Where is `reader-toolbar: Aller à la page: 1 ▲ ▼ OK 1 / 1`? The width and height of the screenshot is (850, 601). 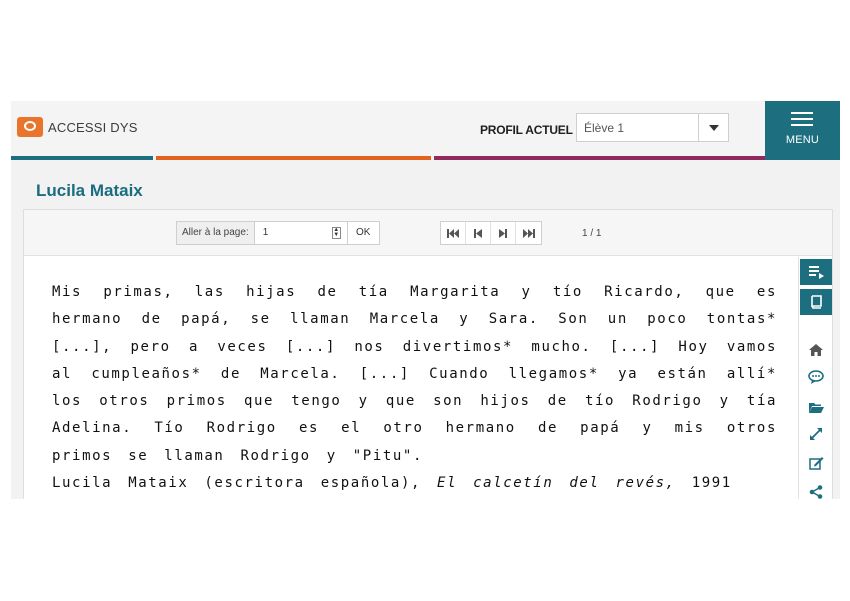 reader-toolbar: Aller à la page: 1 ▲ ▼ OK 1 / 1 is located at coordinates (428, 233).